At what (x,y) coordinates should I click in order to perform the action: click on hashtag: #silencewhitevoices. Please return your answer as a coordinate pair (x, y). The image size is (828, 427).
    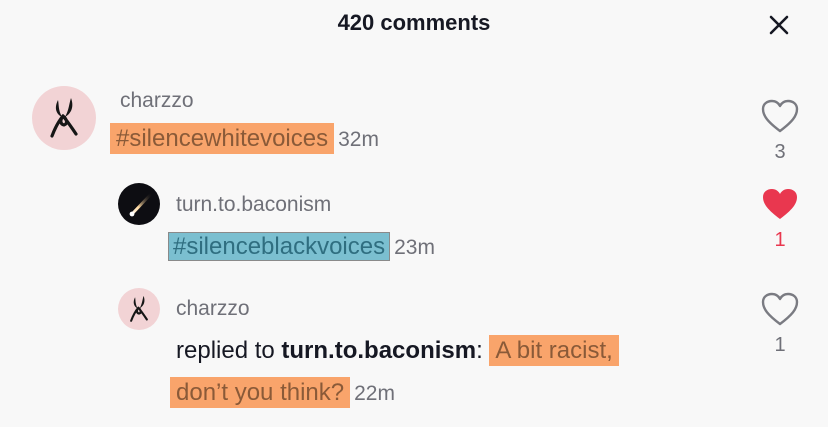
    Looking at the image, I should click on (222, 138).